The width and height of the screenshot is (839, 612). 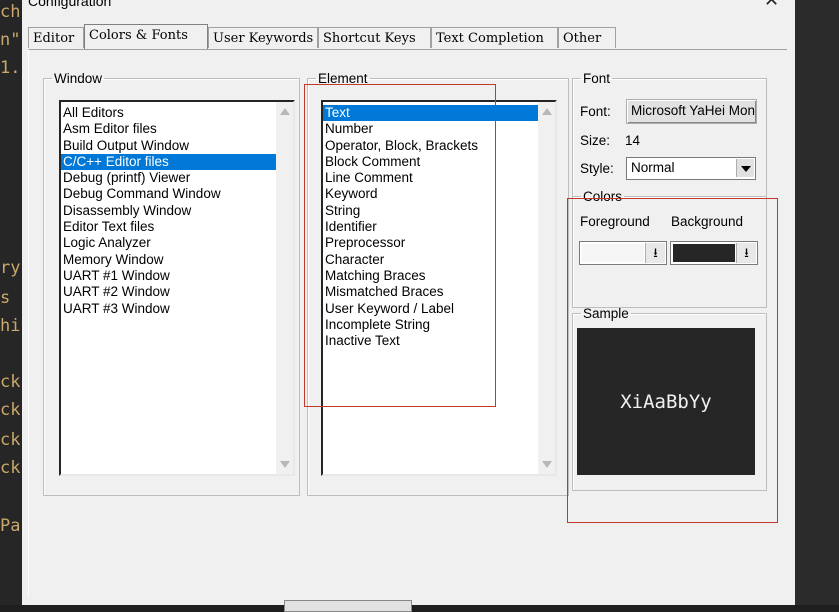 What do you see at coordinates (177, 292) in the screenshot?
I see `window-list-item: UART #2 Window` at bounding box center [177, 292].